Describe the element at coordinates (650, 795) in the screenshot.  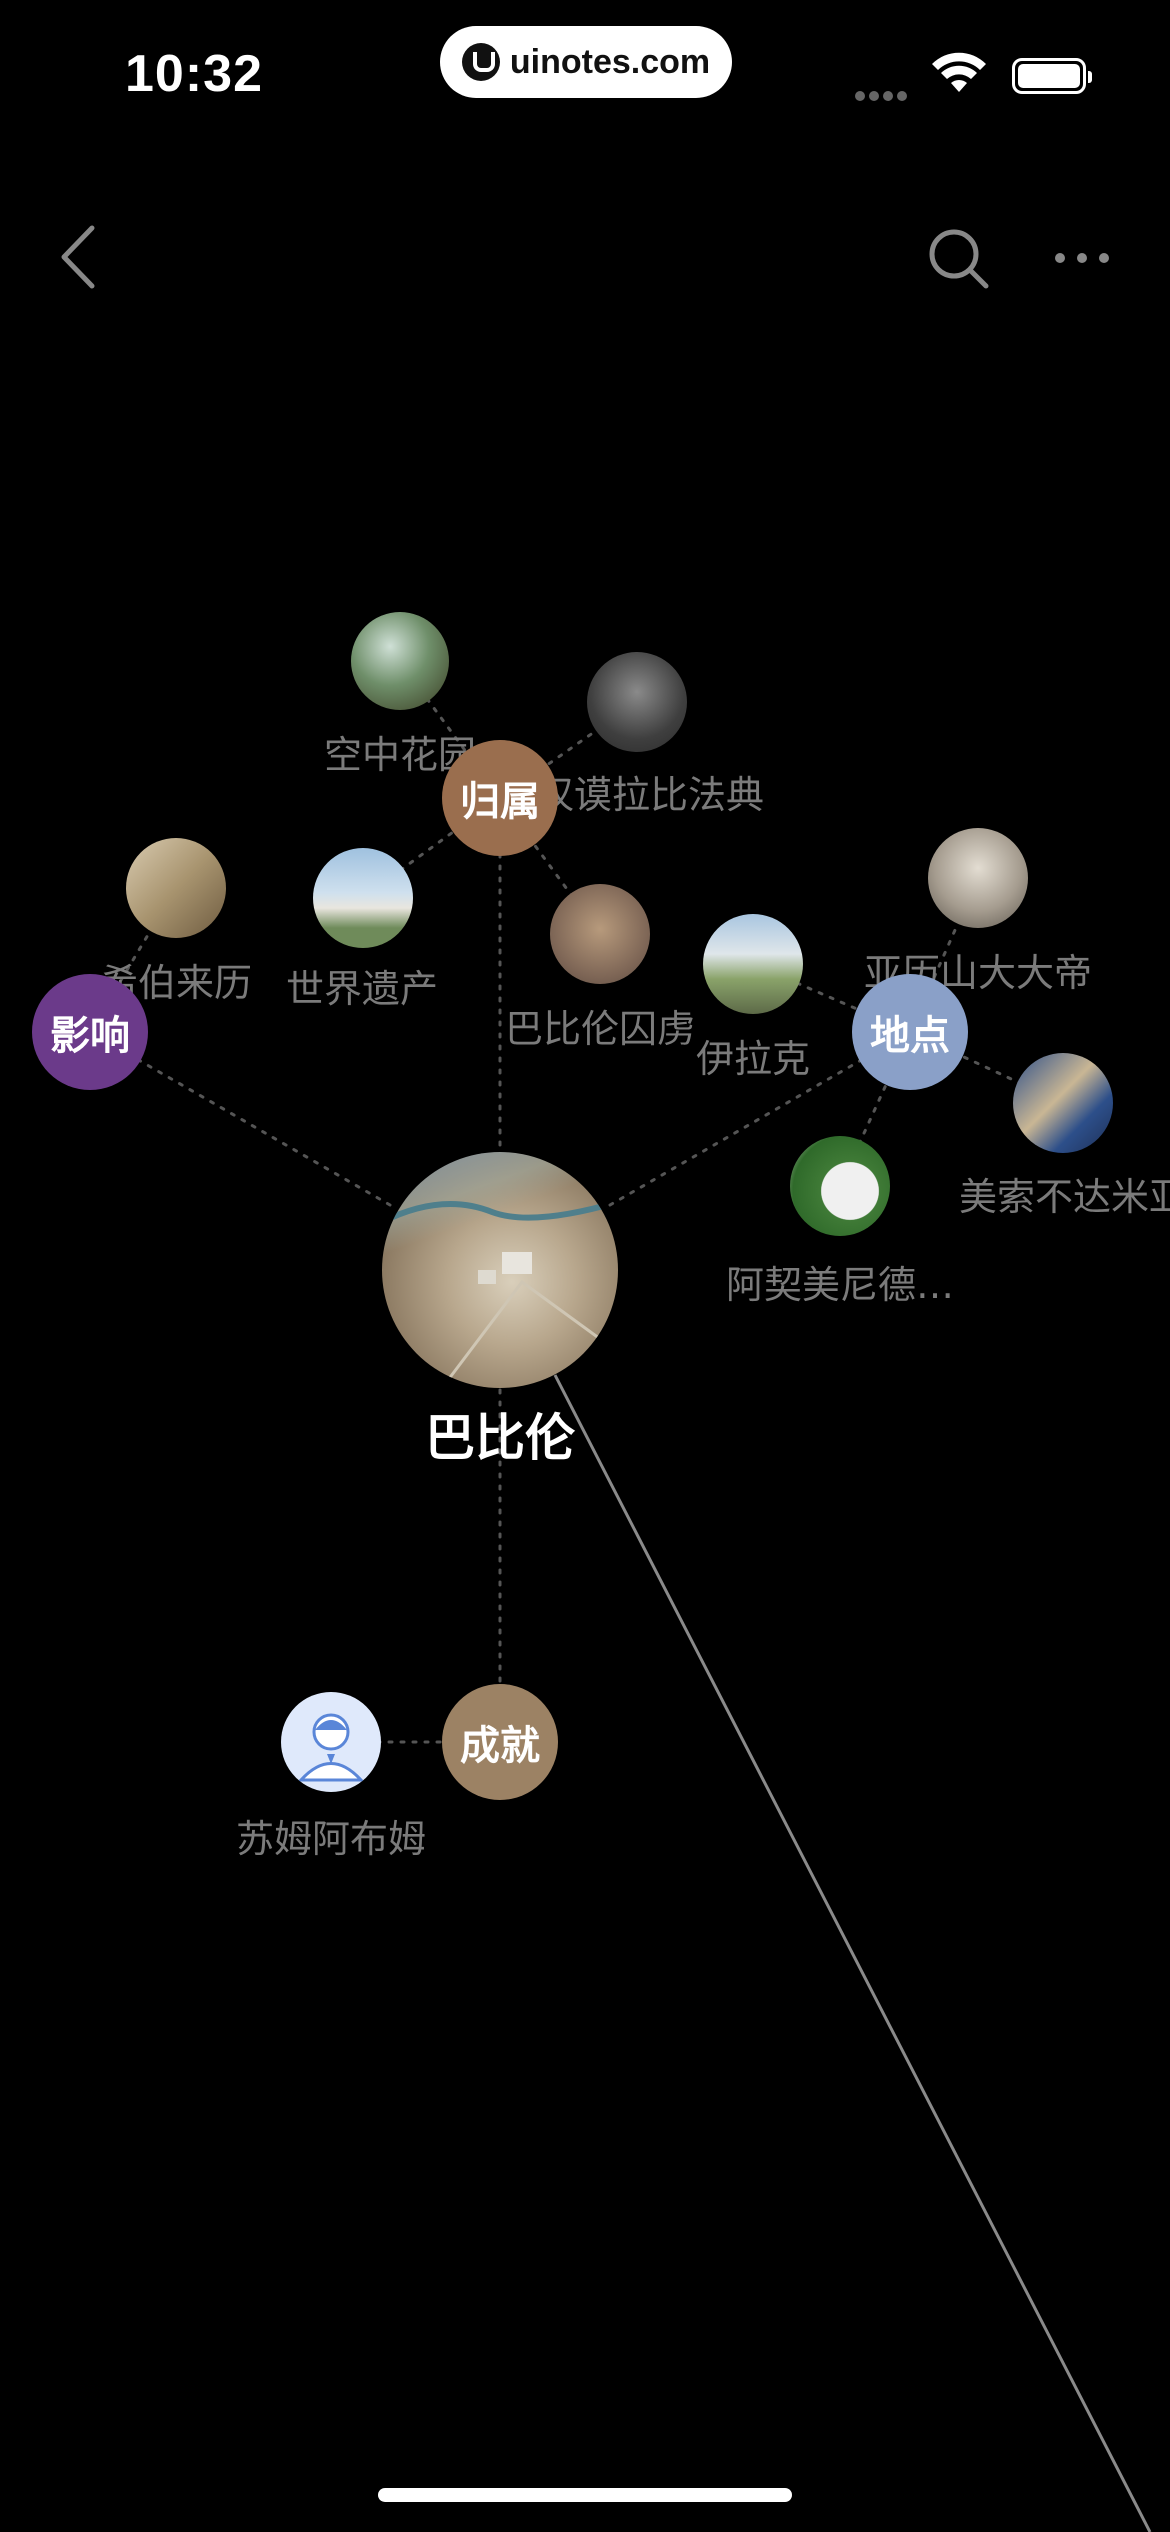
I see `label-code-of-hammurabi: 汉谟拉比法典` at that location.